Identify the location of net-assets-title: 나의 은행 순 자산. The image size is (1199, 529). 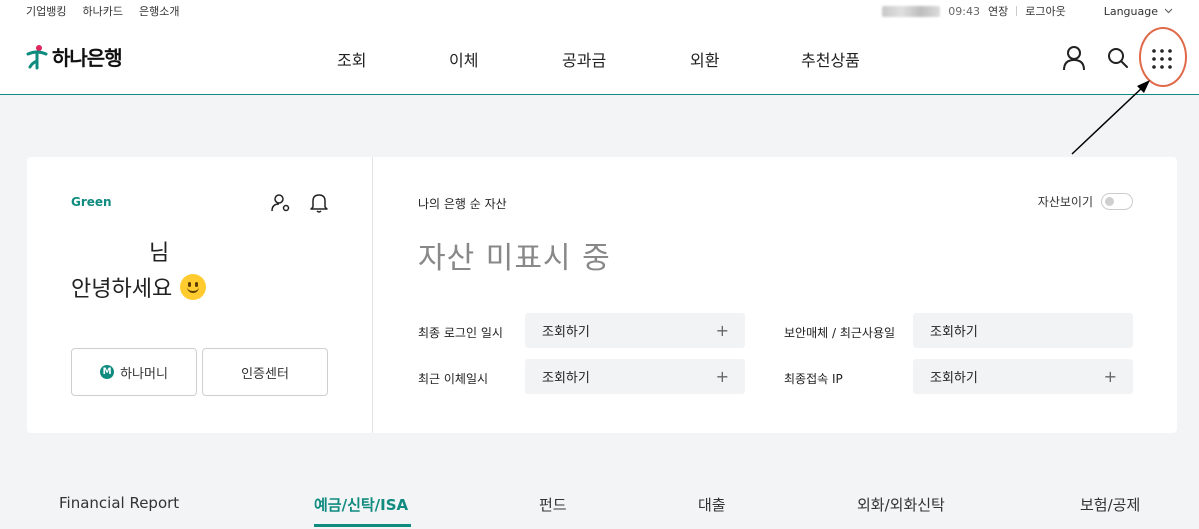
(462, 204).